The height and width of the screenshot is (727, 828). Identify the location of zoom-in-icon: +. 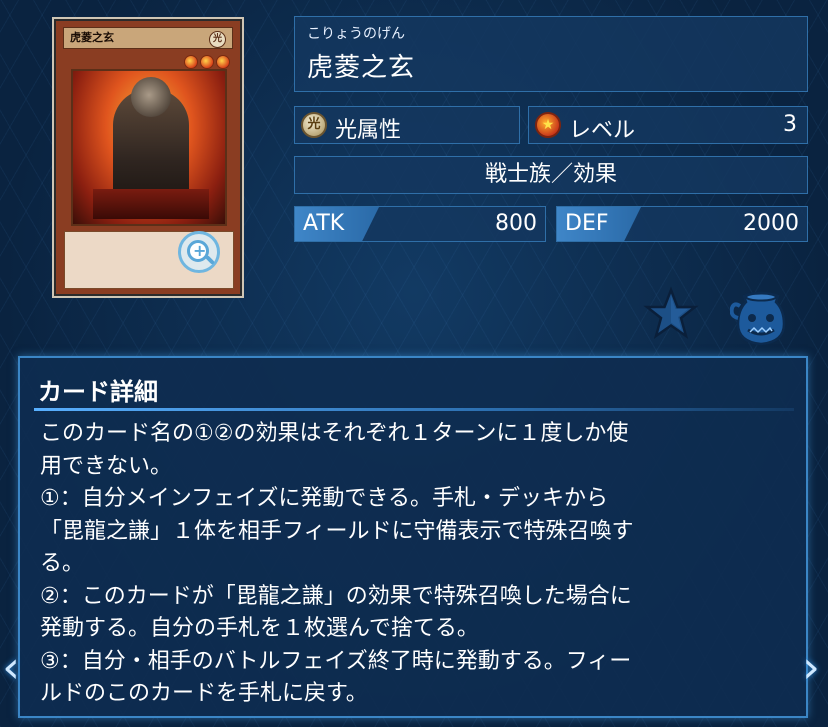
(199, 252).